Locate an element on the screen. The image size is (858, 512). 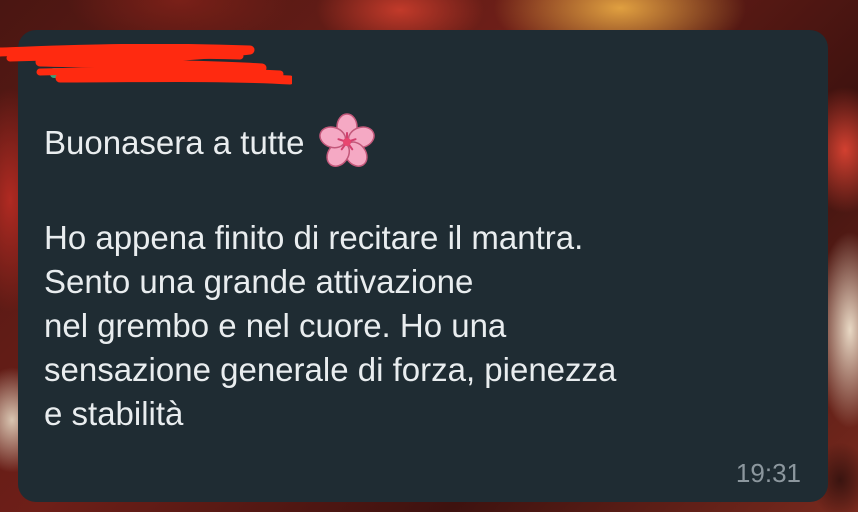
message-line: sensazione generale di forza, pienezza is located at coordinates (330, 369).